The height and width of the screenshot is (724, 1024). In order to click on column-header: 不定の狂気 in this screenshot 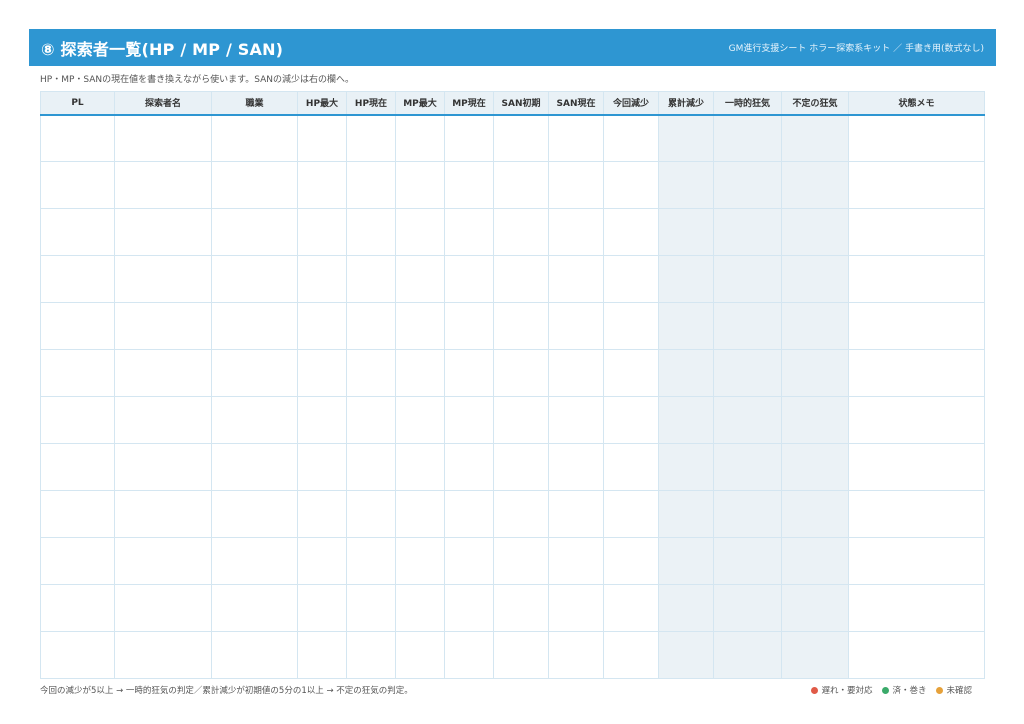, I will do `click(815, 103)`.